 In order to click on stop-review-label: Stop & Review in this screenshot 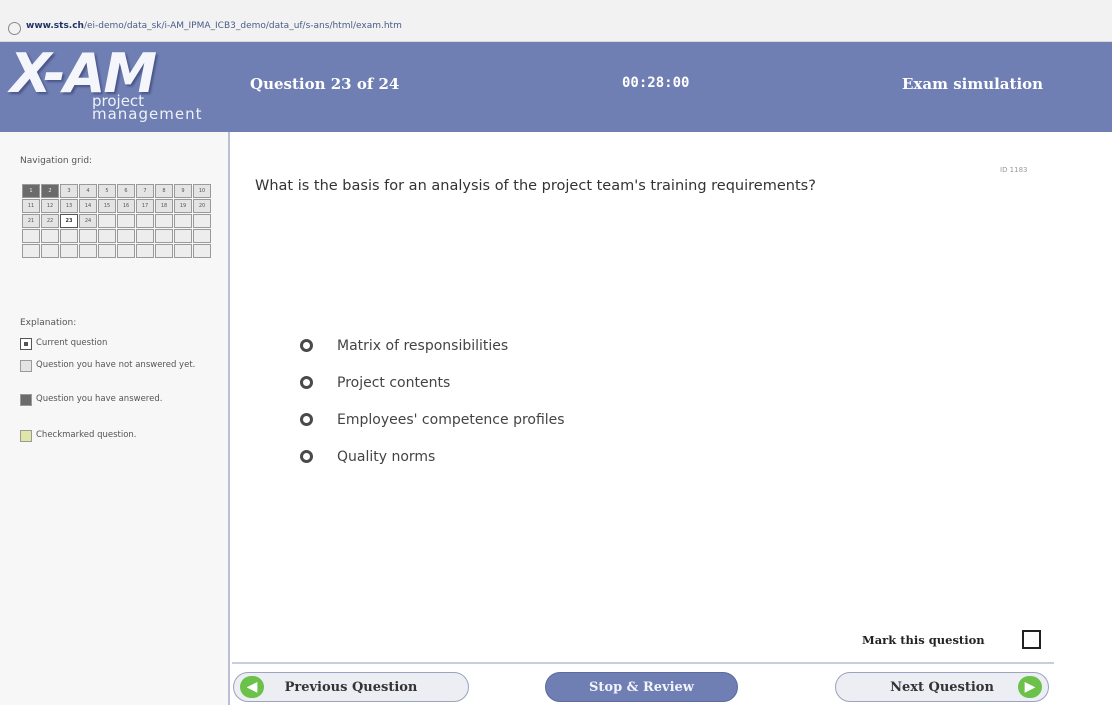, I will do `click(641, 687)`.